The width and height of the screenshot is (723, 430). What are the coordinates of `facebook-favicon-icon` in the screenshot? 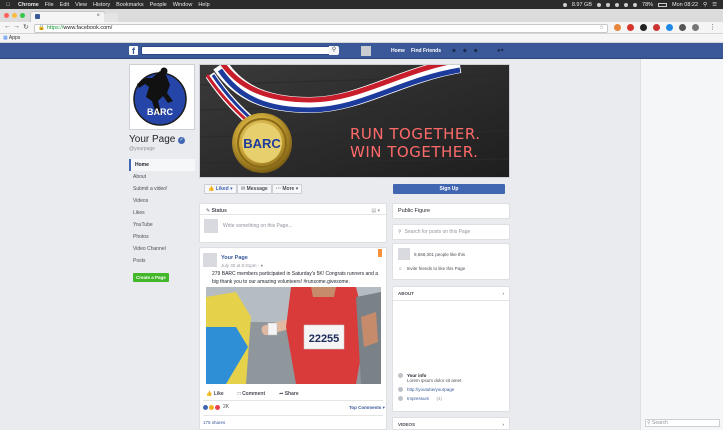 It's located at (37, 16).